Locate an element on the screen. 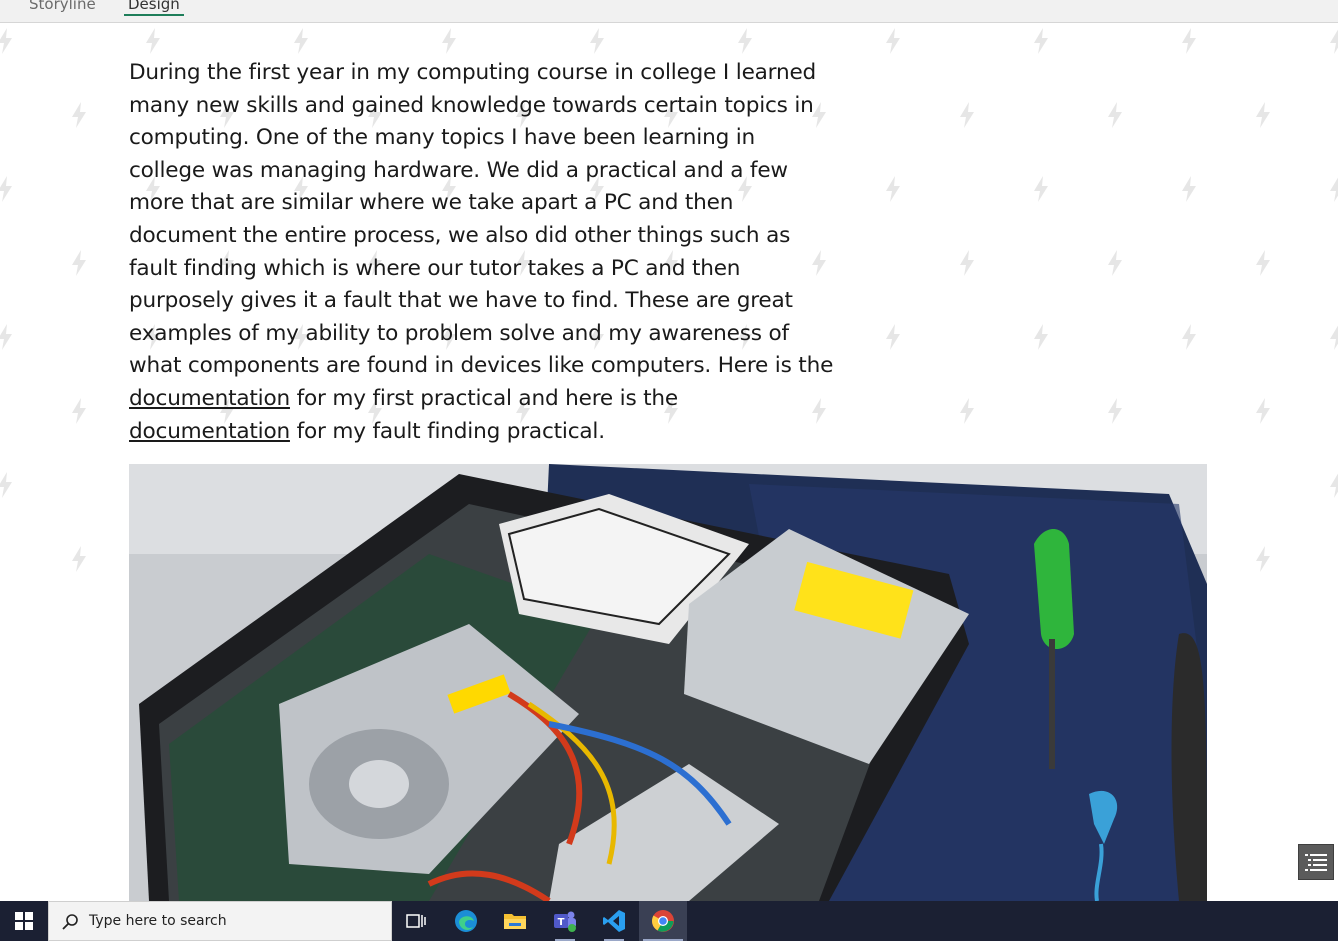 The image size is (1338, 941). documentation-link-fault-finding: documentation is located at coordinates (209, 431).